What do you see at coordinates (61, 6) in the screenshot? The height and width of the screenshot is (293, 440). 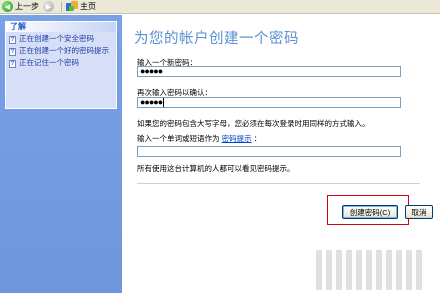 I see `toolbar-separator` at bounding box center [61, 6].